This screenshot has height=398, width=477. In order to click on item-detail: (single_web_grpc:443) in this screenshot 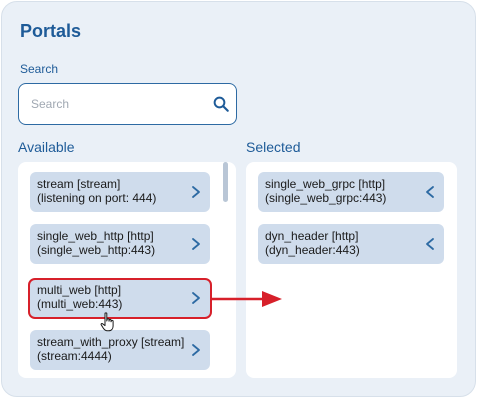, I will do `click(326, 198)`.